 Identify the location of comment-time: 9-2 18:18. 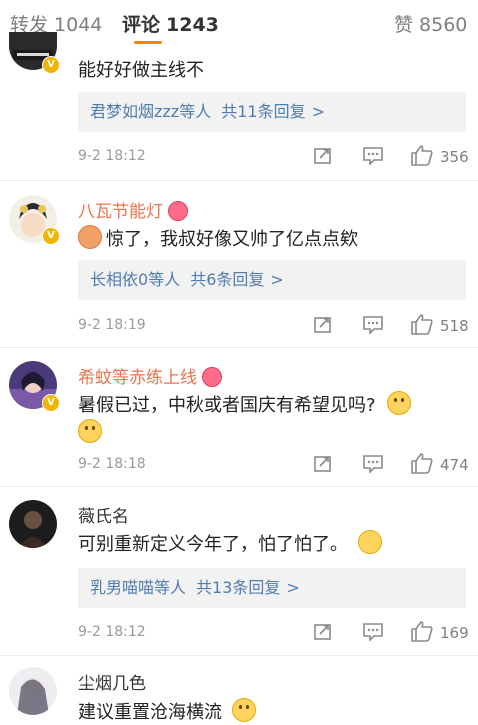
(112, 464).